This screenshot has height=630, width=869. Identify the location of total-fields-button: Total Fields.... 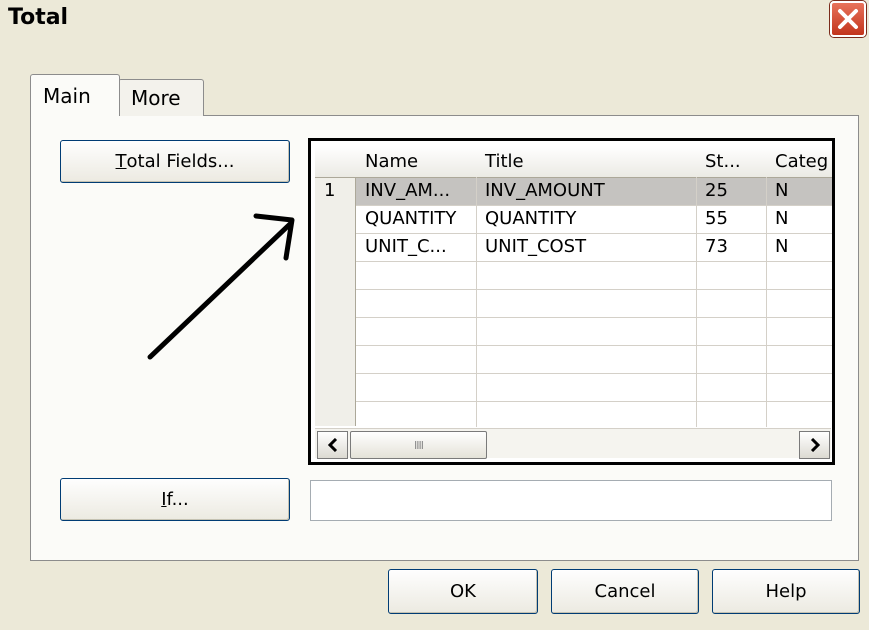
(175, 161).